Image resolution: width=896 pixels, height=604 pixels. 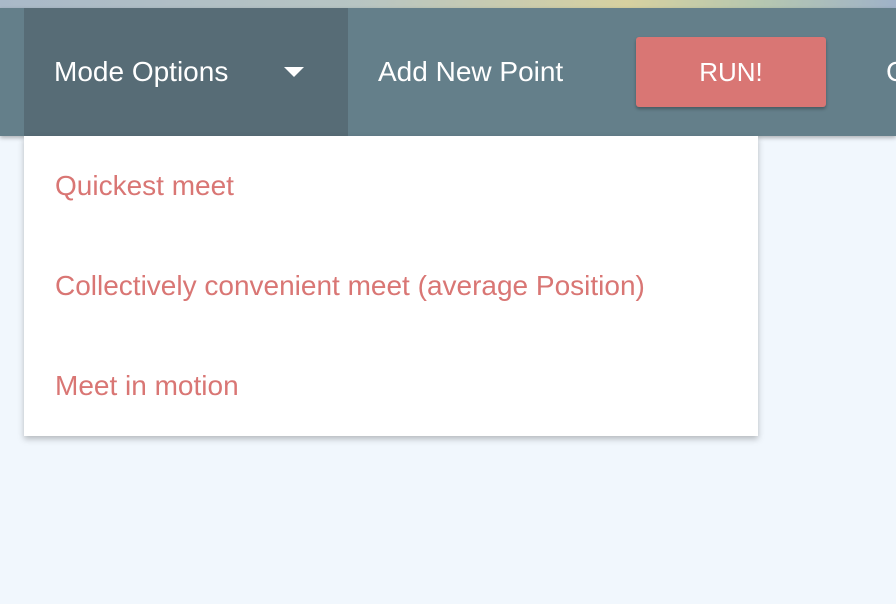 What do you see at coordinates (448, 4) in the screenshot?
I see `header-image-strip` at bounding box center [448, 4].